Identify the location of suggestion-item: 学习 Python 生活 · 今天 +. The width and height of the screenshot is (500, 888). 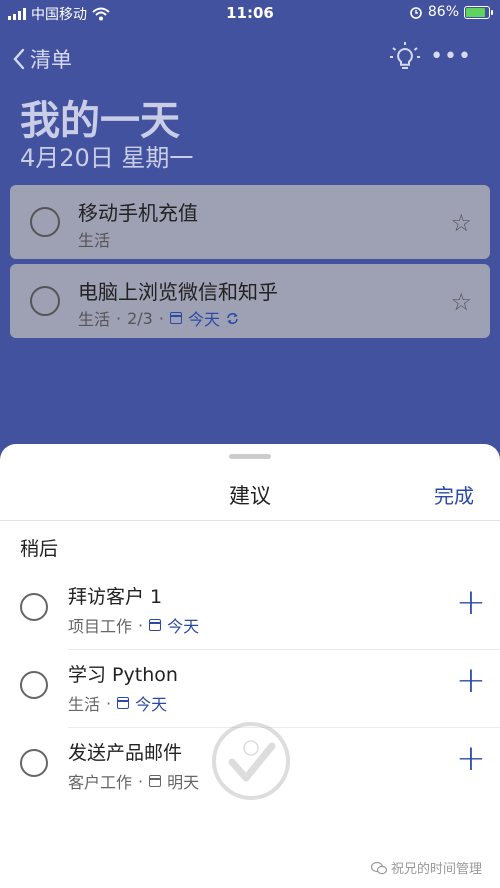
(250, 689).